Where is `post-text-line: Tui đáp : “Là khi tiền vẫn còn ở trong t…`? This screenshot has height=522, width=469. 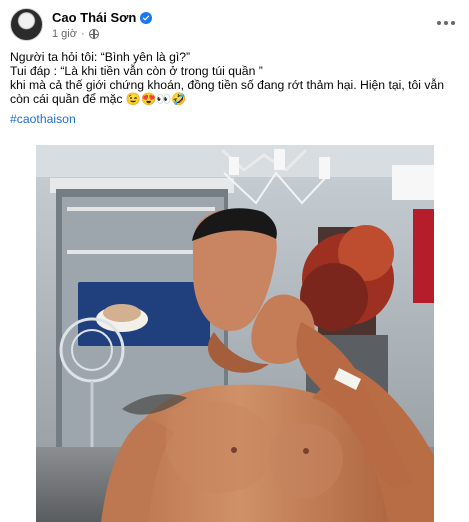 post-text-line: Tui đáp : “Là khi tiền vẫn còn ở trong t… is located at coordinates (136, 71).